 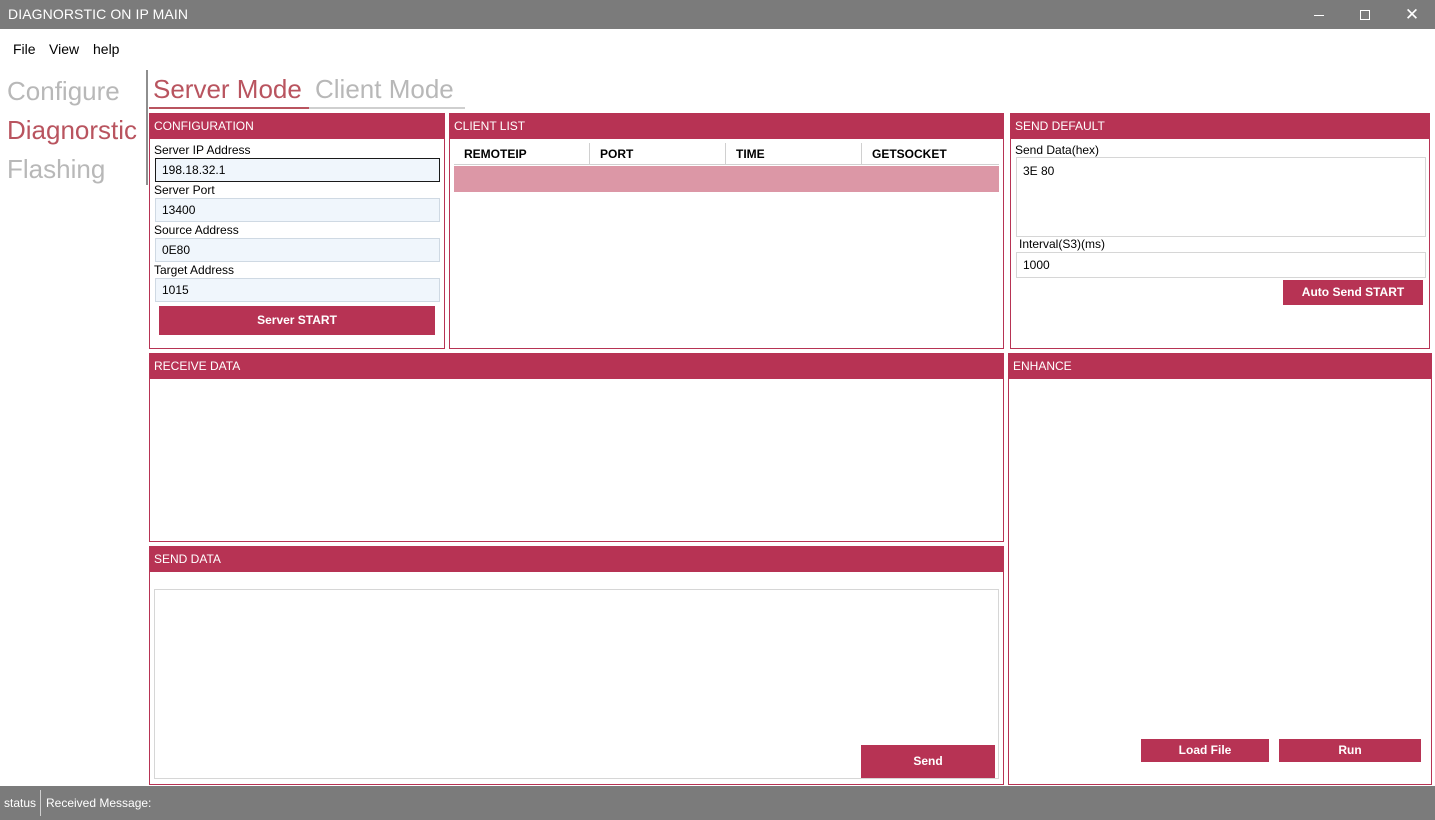 I want to click on receive-data-header: RECEIVE DATA, so click(x=576, y=366).